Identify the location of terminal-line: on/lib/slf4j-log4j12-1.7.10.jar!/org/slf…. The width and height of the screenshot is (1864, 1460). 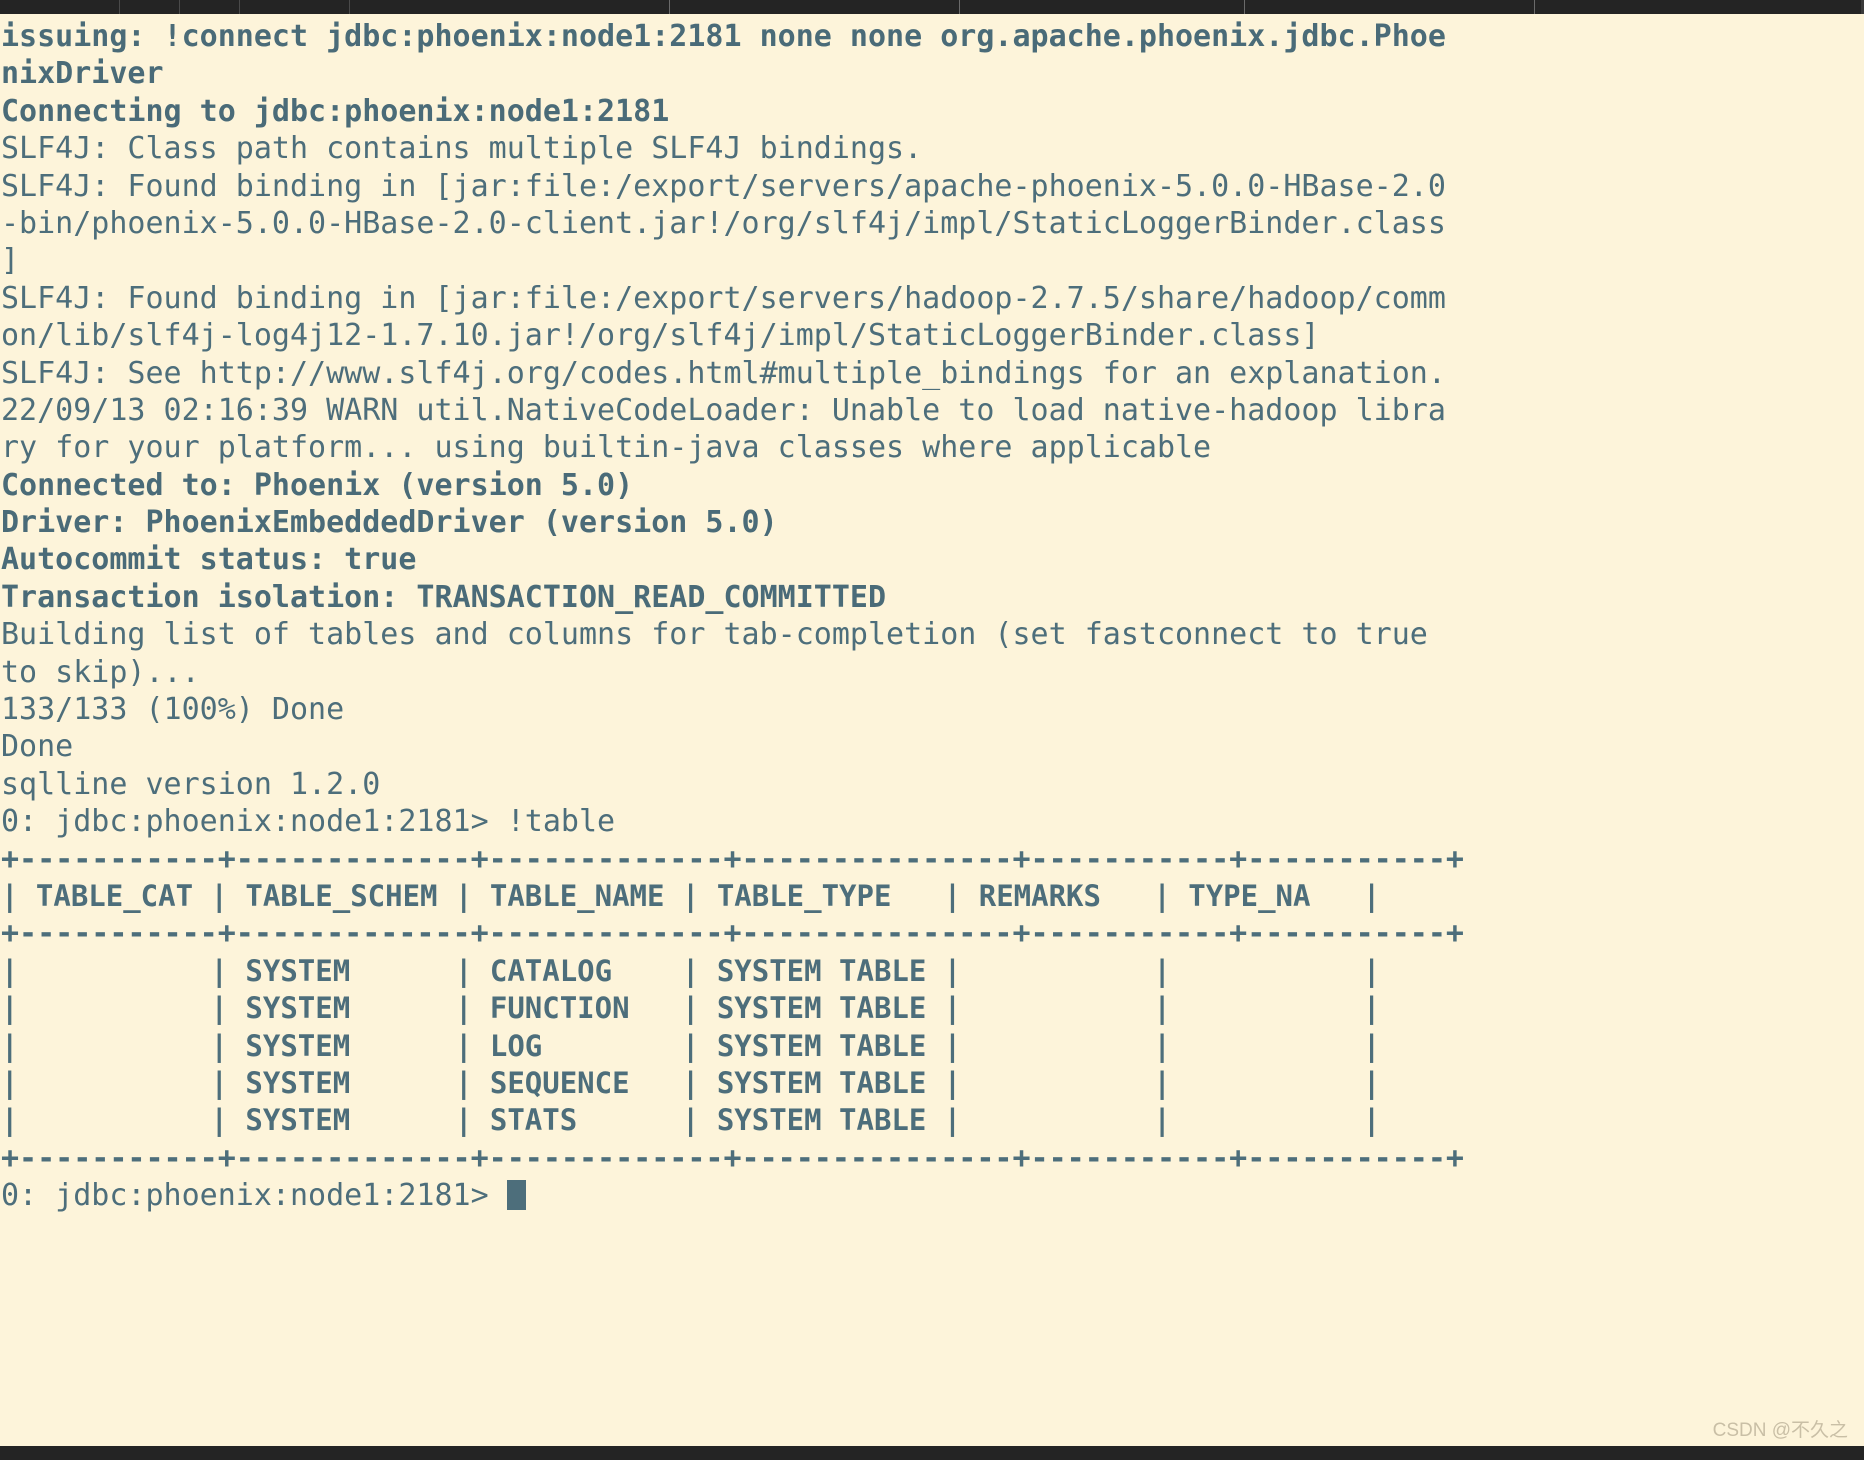
(660, 336).